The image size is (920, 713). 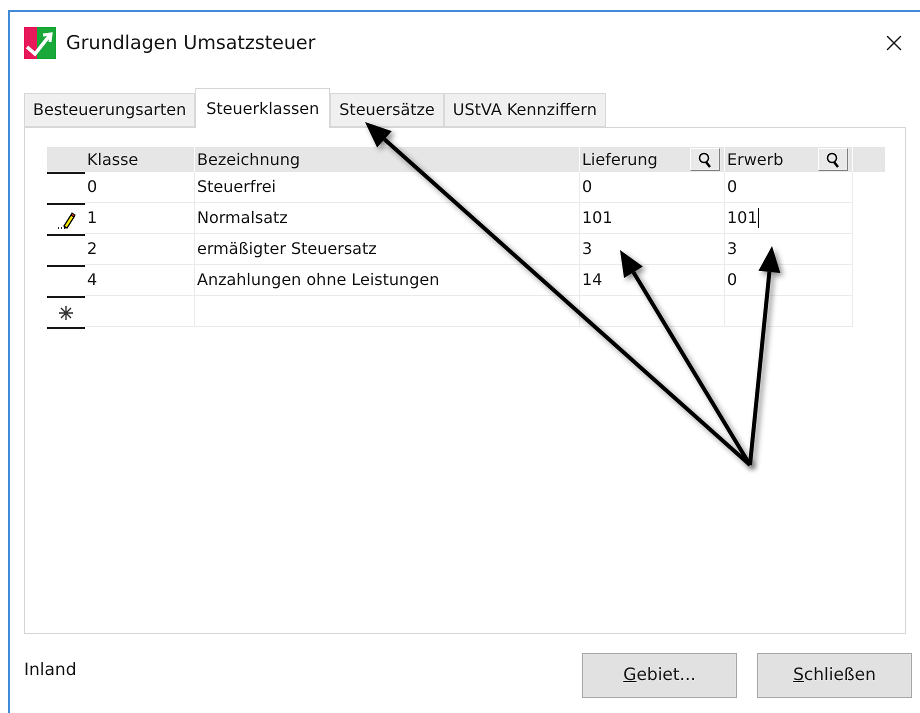 I want to click on column-header-label: Erwerb, so click(x=755, y=159).